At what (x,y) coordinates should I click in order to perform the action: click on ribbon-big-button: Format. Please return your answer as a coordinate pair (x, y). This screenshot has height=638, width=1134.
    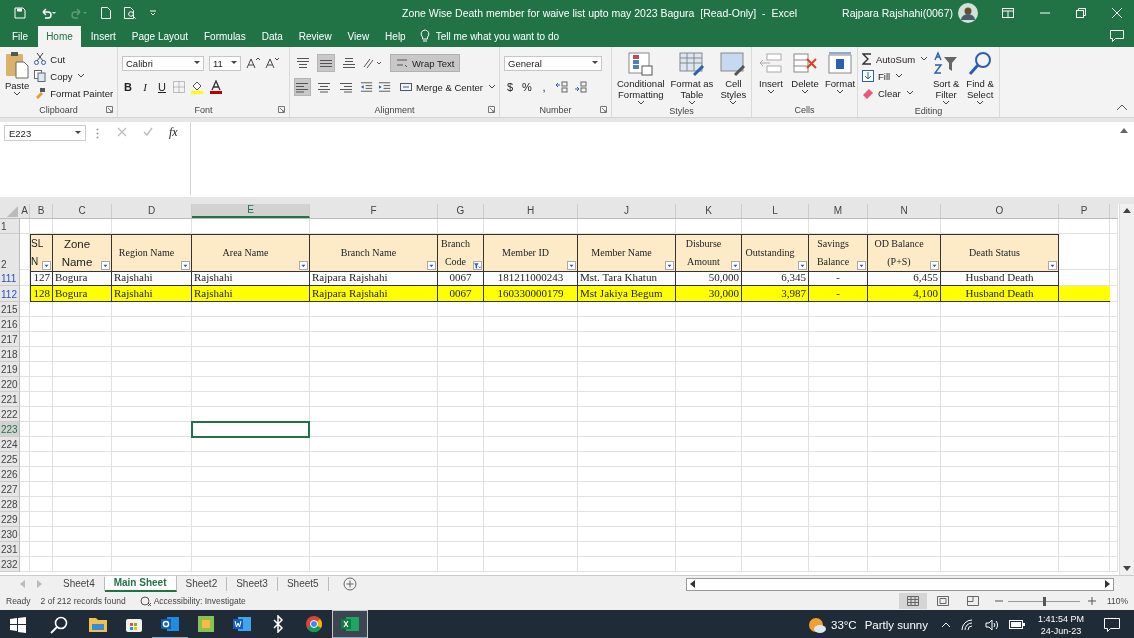
    Looking at the image, I should click on (840, 77).